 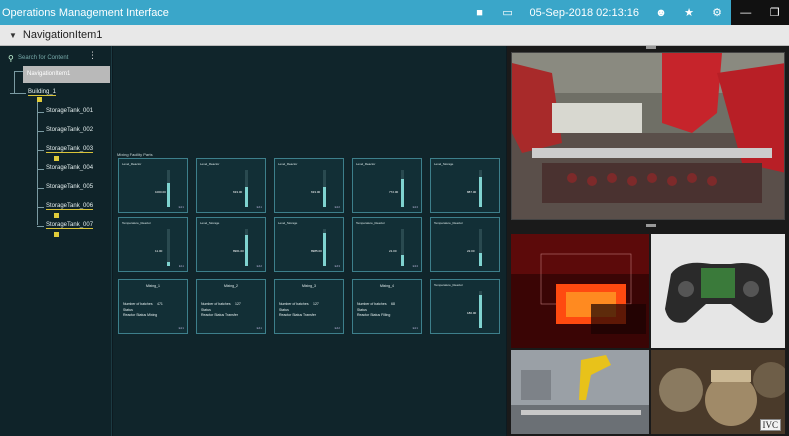 What do you see at coordinates (480, 12) in the screenshot?
I see `camera-icon: ■` at bounding box center [480, 12].